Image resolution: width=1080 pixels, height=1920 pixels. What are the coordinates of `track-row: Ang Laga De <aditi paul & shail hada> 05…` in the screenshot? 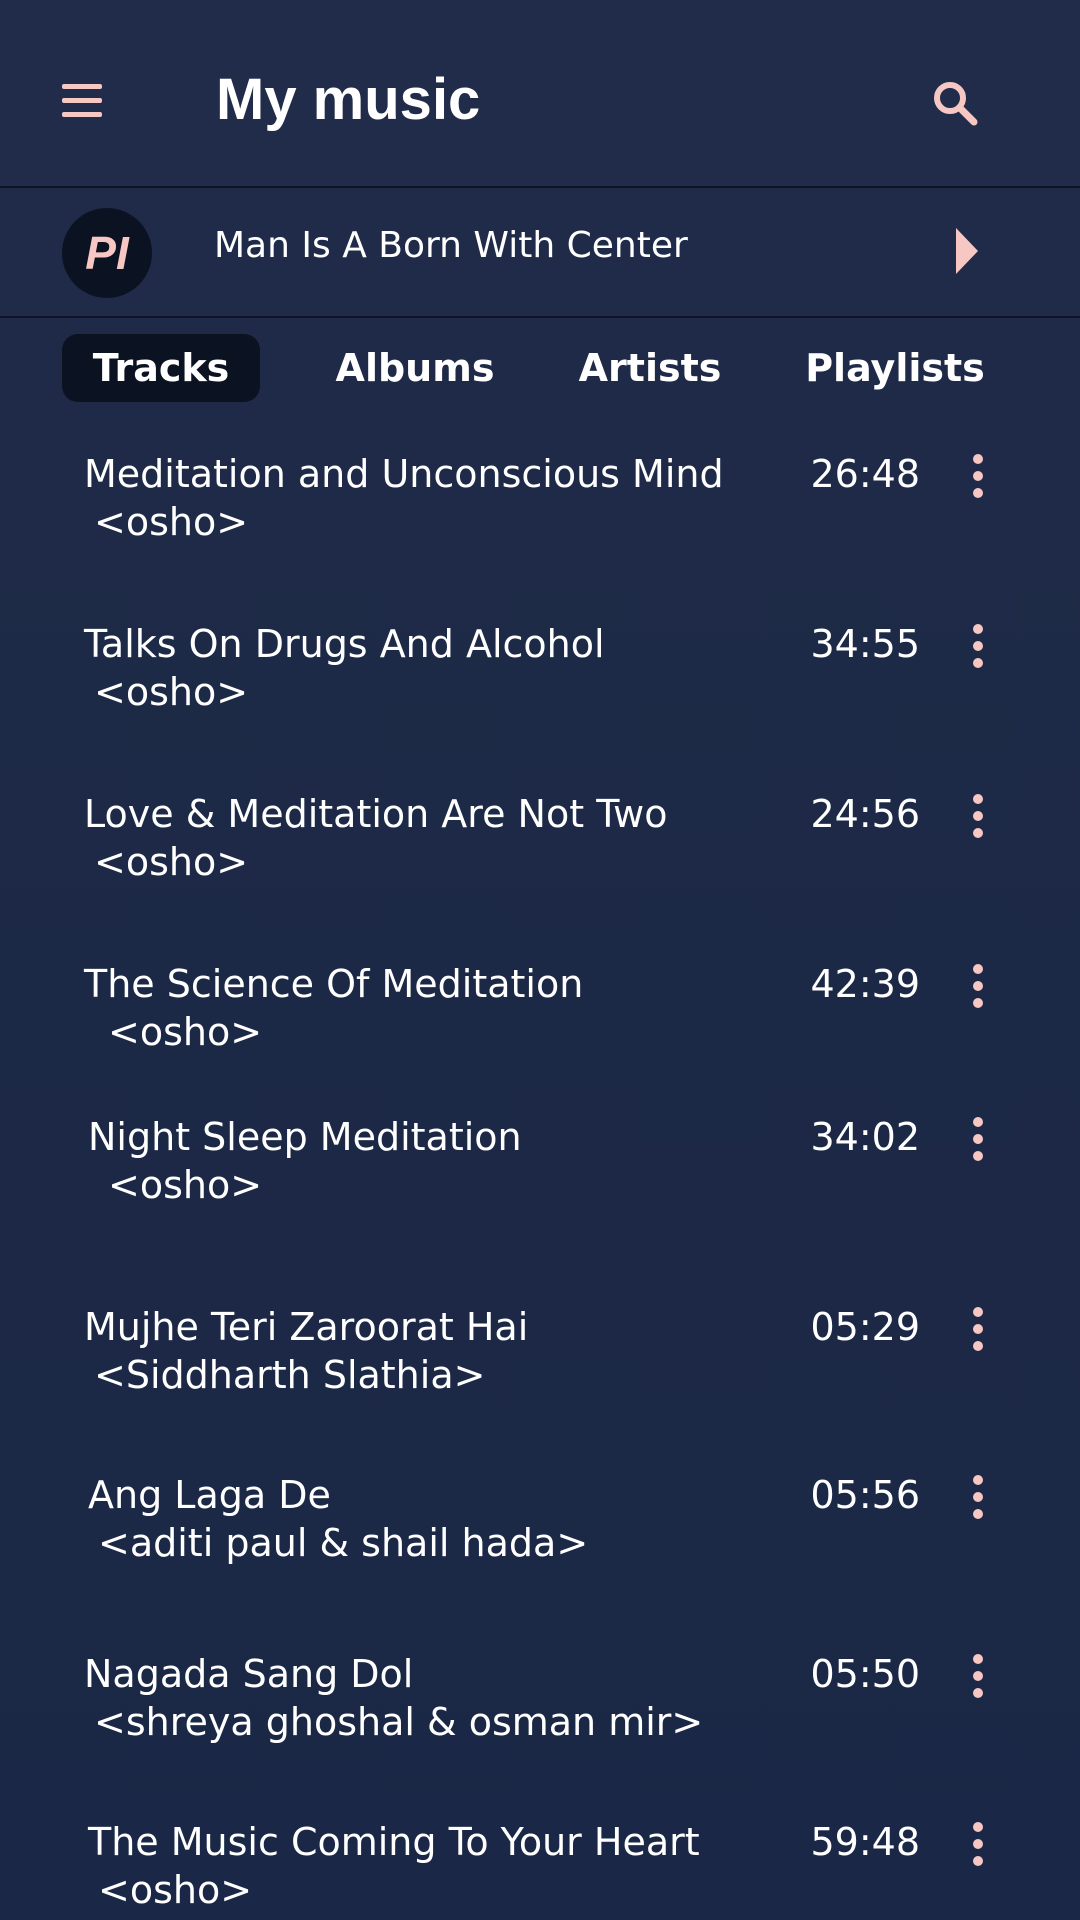 It's located at (540, 1526).